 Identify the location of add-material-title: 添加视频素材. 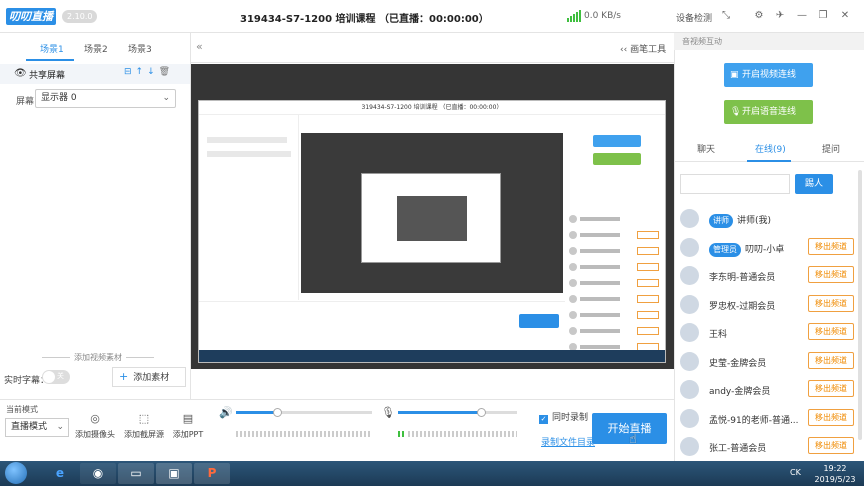
(98, 357).